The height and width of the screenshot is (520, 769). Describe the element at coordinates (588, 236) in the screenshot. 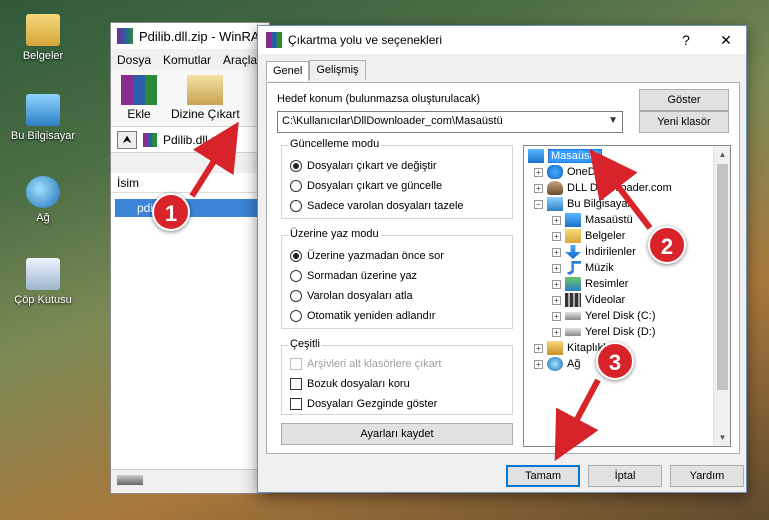

I see `tree-node-documents: + Belgeler` at that location.